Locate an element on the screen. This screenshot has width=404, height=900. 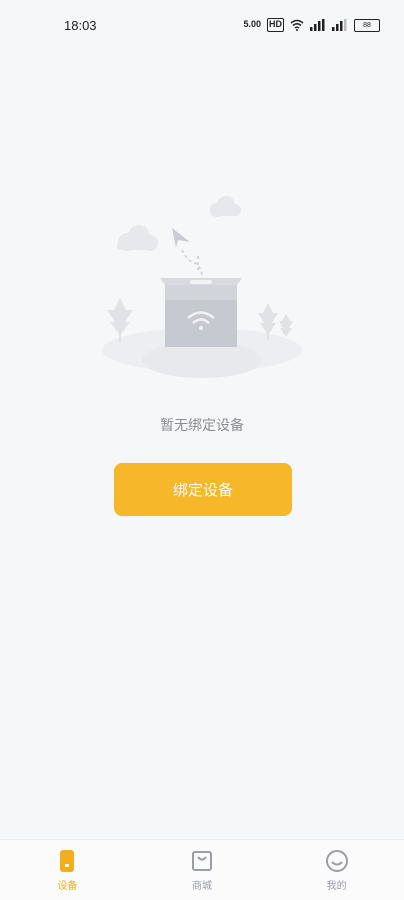
network-speed-icon: 5.00 is located at coordinates (252, 24).